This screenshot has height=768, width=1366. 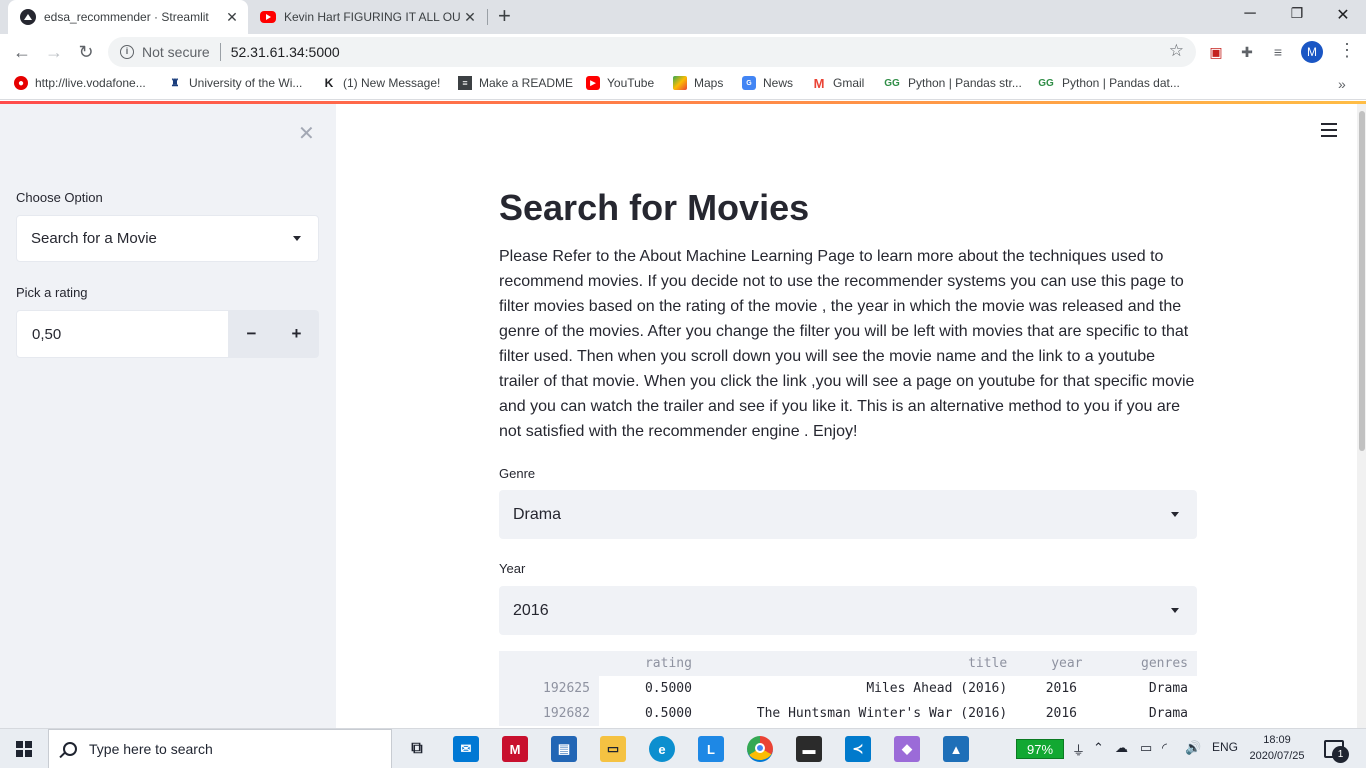 I want to click on battery-indicator: 97%, so click(x=1040, y=749).